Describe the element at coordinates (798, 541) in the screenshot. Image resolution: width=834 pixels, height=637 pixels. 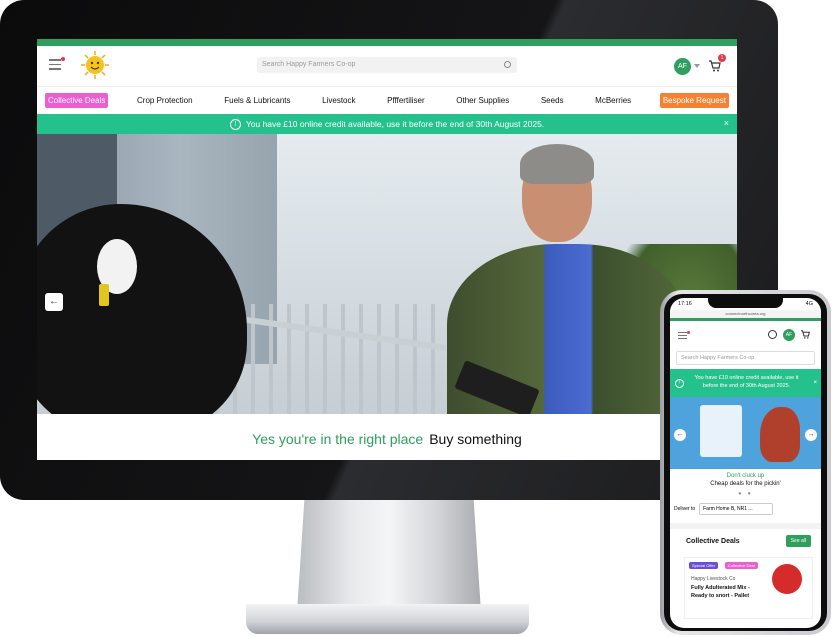
I see `see-all-button: See all` at that location.